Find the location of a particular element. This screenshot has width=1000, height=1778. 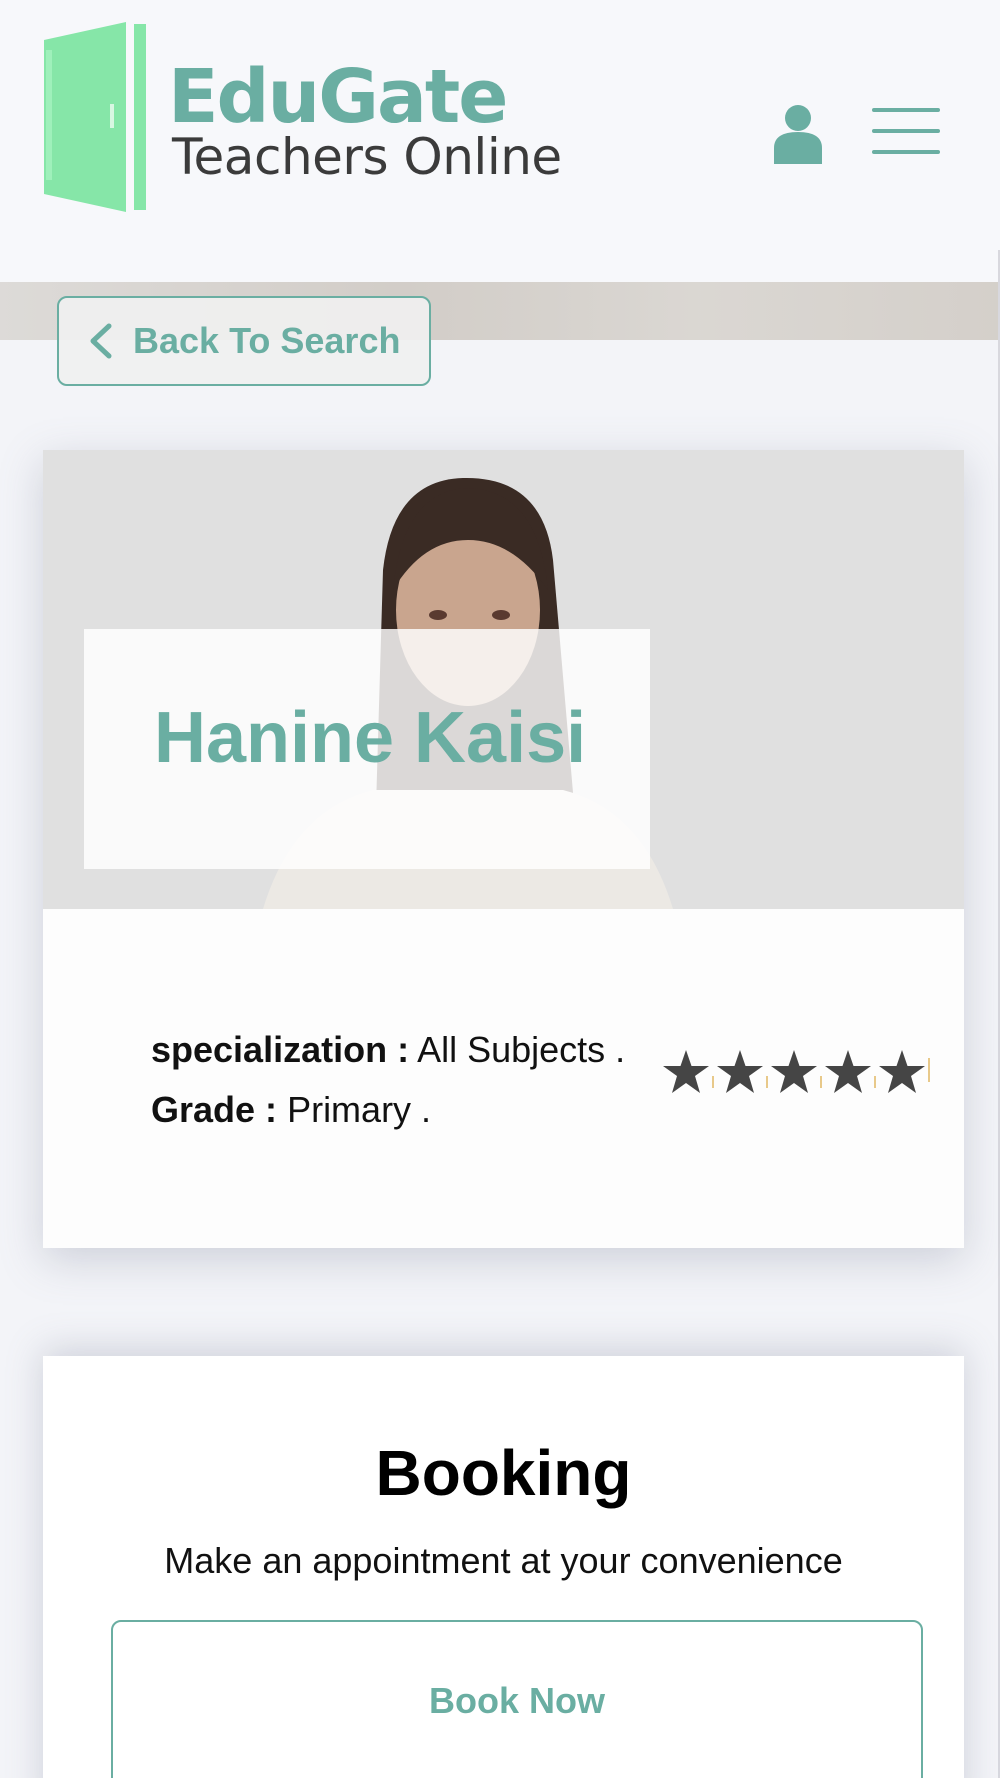

book-now-label: Book Now is located at coordinates (517, 1700).